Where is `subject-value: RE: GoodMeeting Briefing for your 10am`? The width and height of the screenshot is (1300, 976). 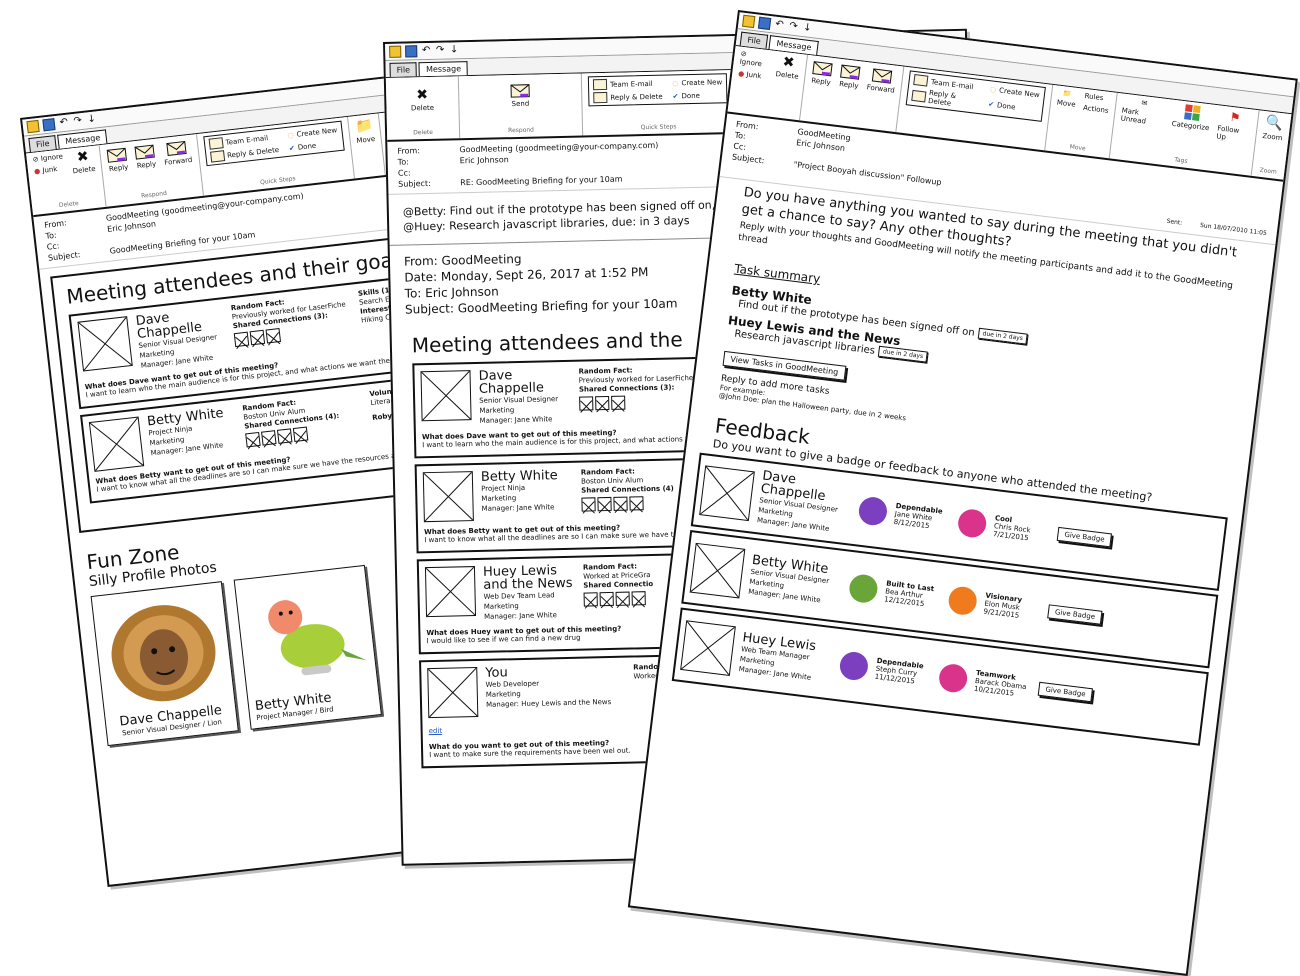
subject-value: RE: GoodMeeting Briefing for your 10am is located at coordinates (541, 181).